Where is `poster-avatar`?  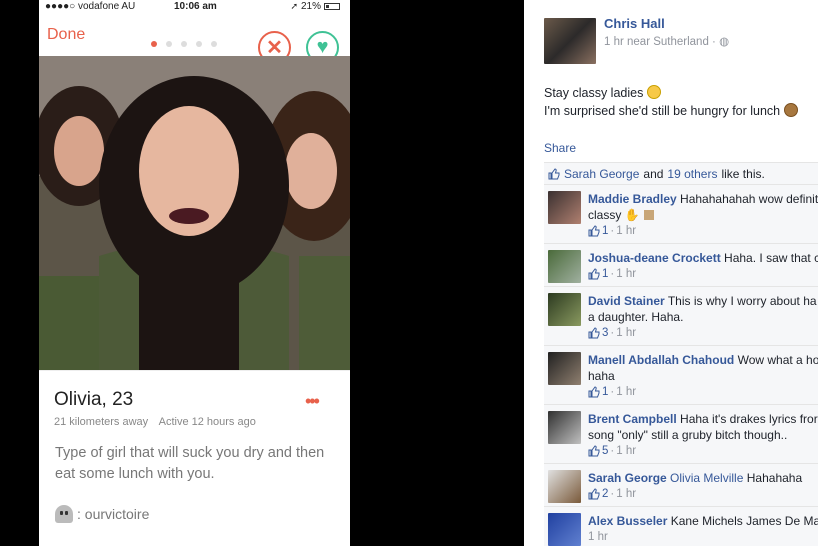 poster-avatar is located at coordinates (570, 41).